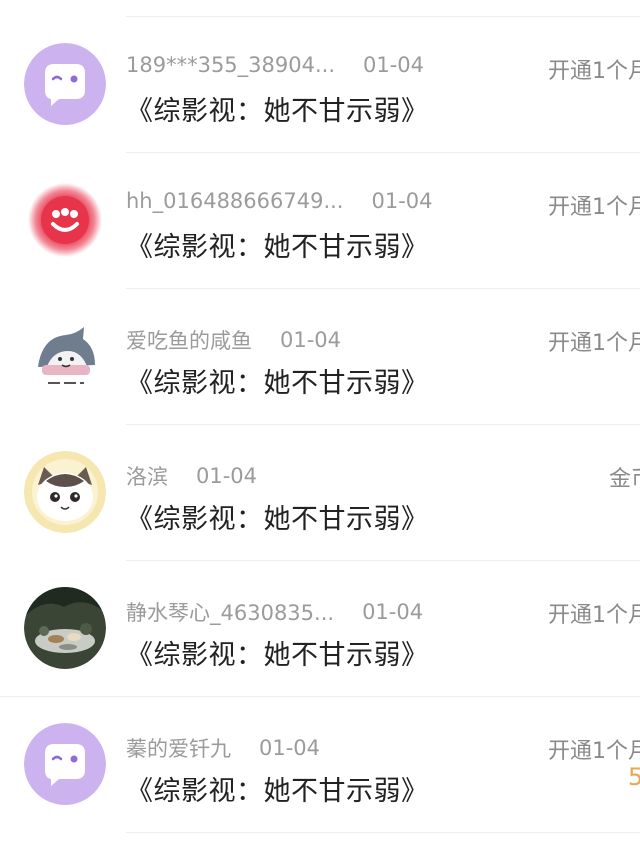 This screenshot has height=844, width=640. I want to click on record-meta: 189***355_38904... 01-04, so click(275, 65).